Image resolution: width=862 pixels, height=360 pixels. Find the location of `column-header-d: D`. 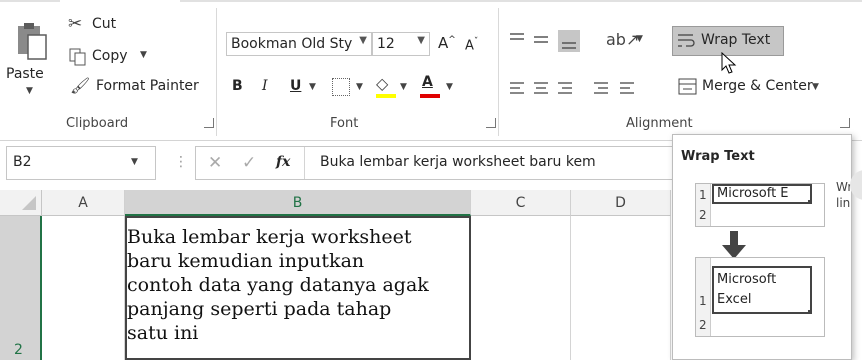

column-header-d: D is located at coordinates (621, 203).